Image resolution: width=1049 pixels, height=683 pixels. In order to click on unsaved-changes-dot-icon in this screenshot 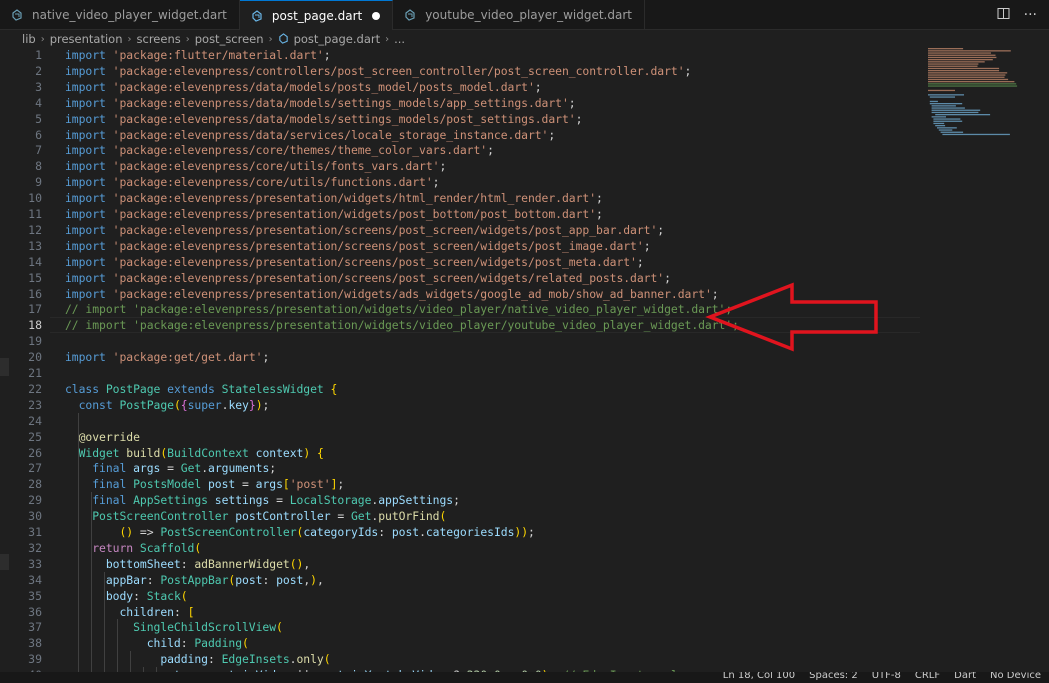, I will do `click(376, 15)`.